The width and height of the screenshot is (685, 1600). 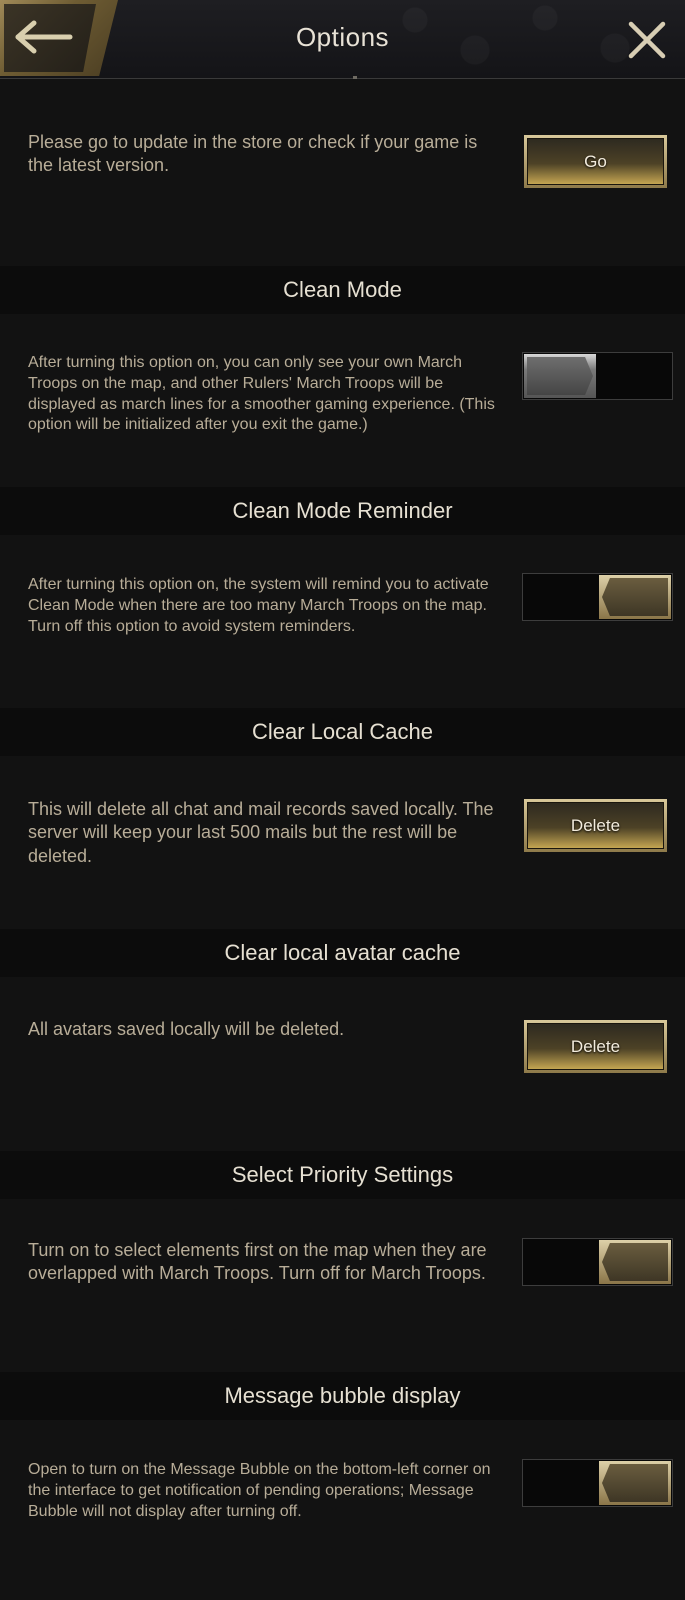 I want to click on delete-cache-button: Delete, so click(x=595, y=825).